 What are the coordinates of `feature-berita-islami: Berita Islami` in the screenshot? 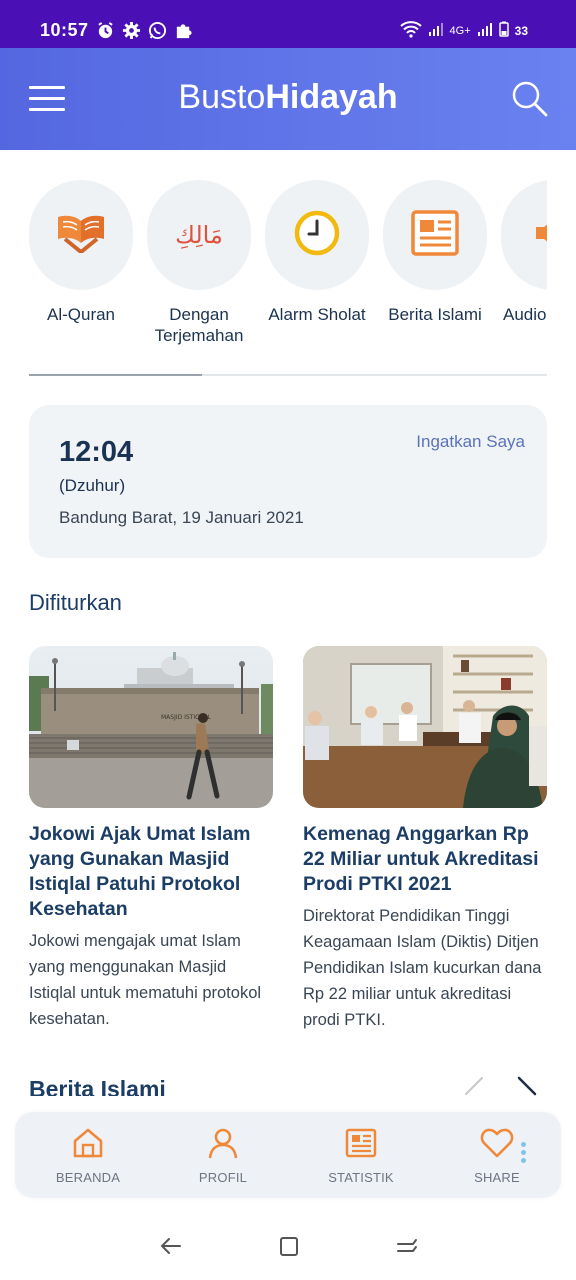 It's located at (435, 252).